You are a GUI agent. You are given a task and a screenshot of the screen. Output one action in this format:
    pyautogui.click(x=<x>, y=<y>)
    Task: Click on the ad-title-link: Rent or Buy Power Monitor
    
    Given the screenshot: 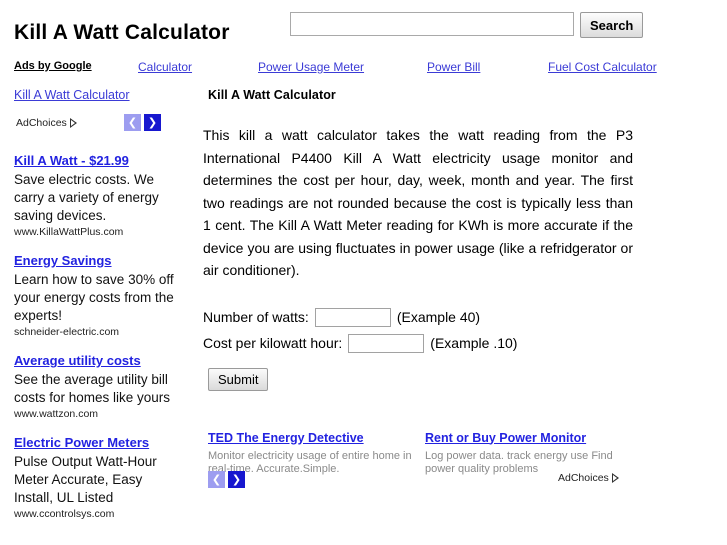 What is the action you would take?
    pyautogui.click(x=505, y=438)
    